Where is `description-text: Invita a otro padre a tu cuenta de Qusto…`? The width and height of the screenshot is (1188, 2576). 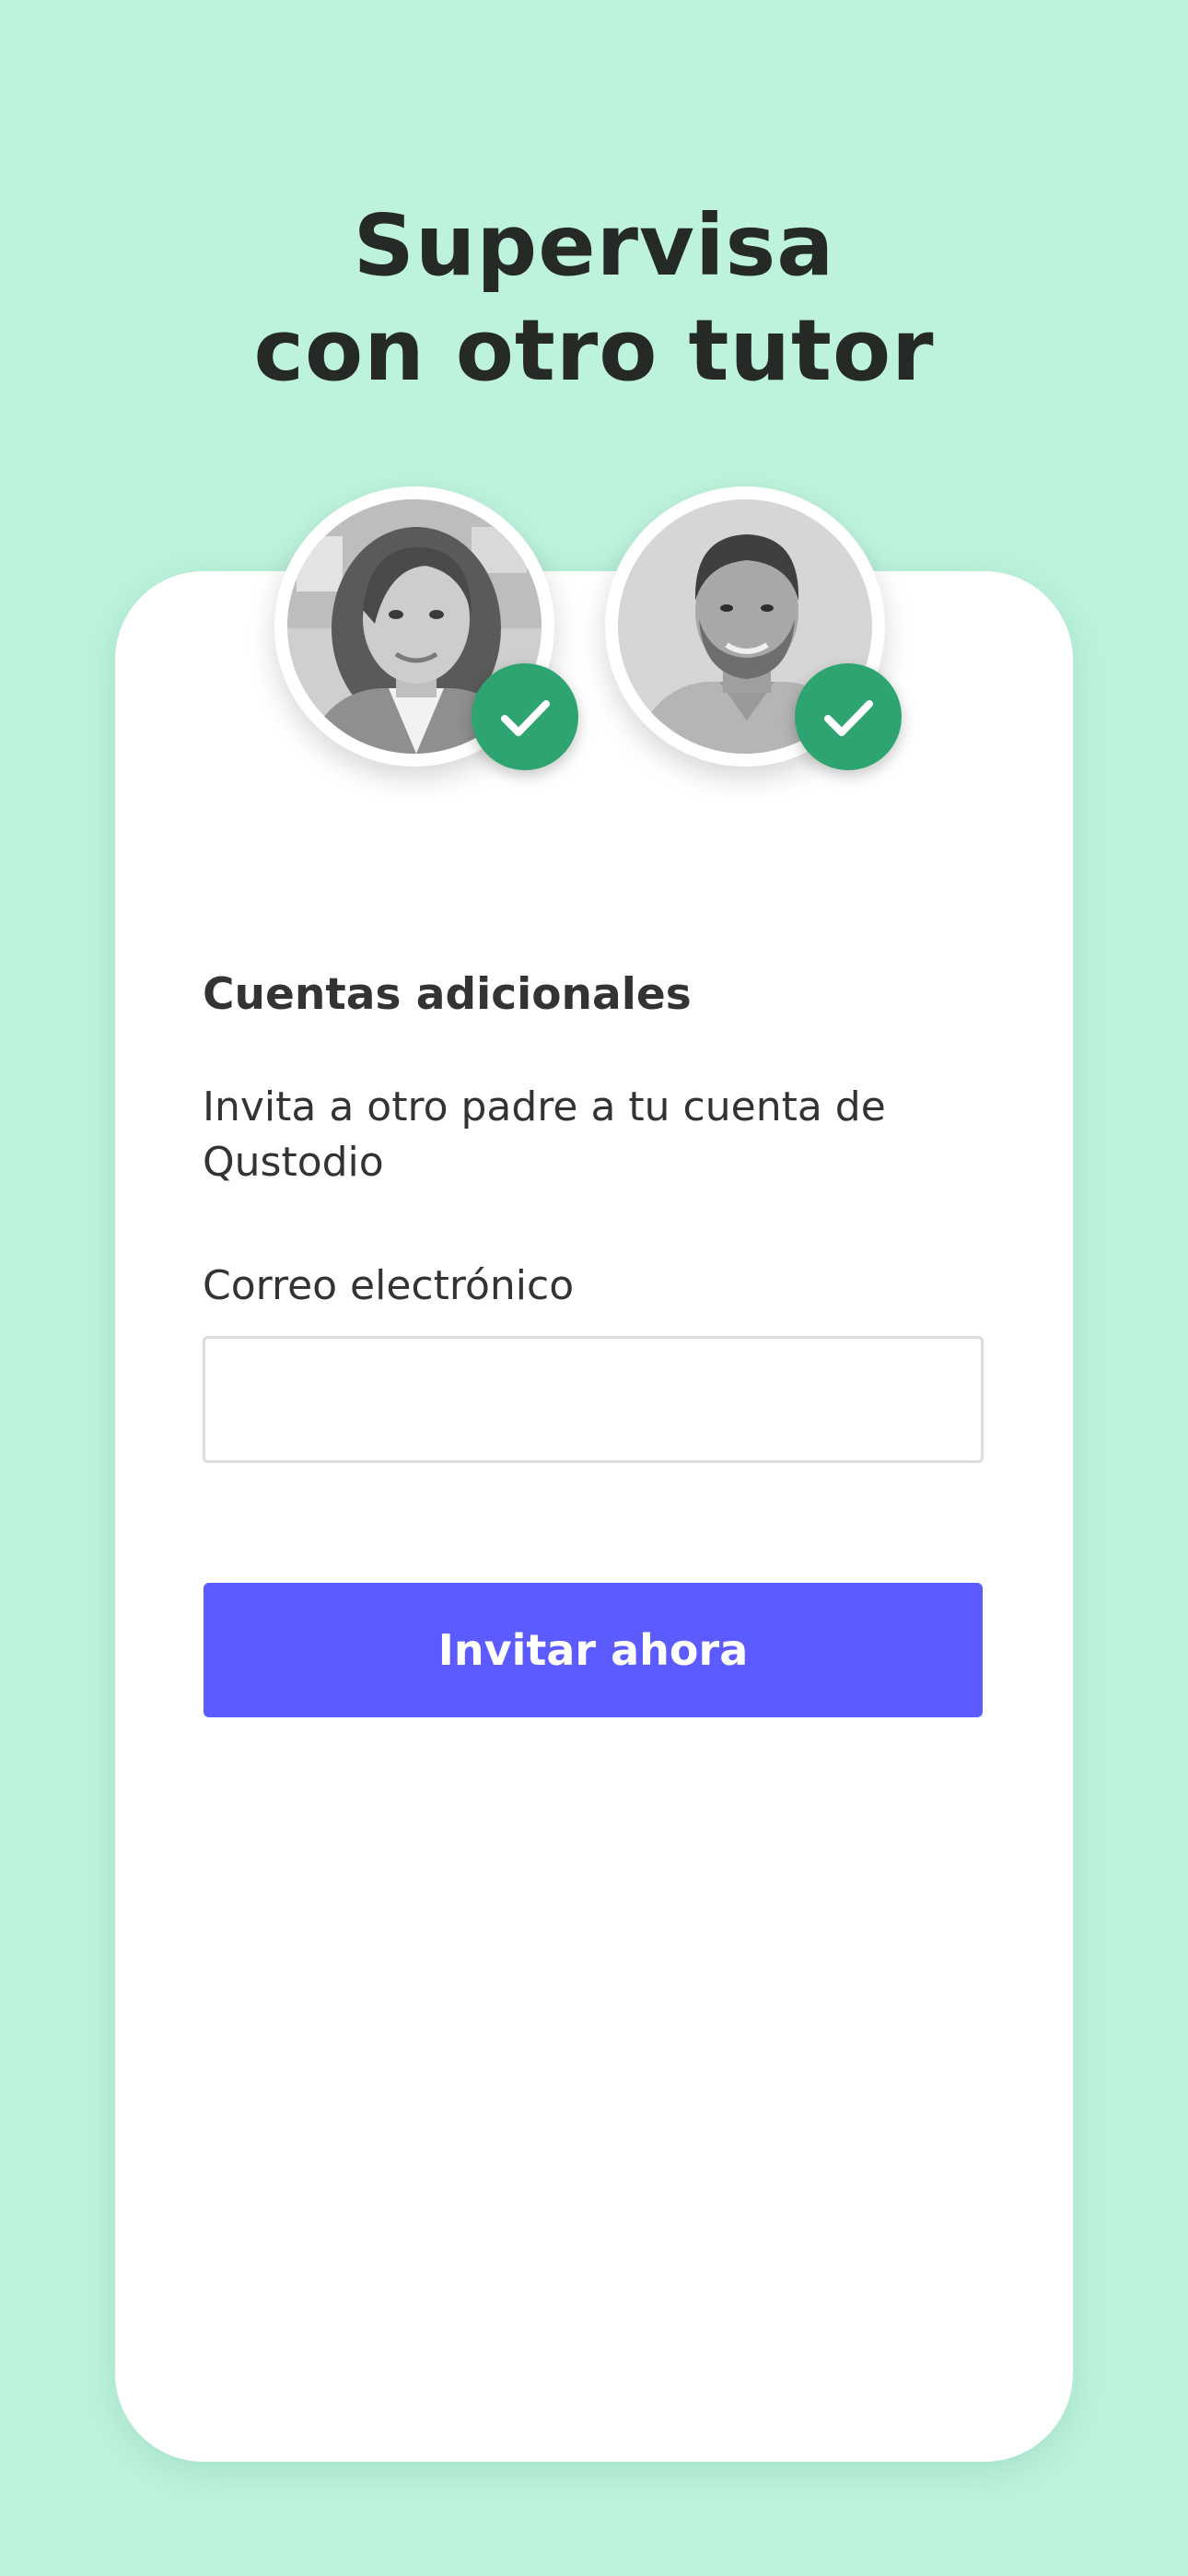 description-text: Invita a otro padre a tu cuenta de Qusto… is located at coordinates (544, 1134).